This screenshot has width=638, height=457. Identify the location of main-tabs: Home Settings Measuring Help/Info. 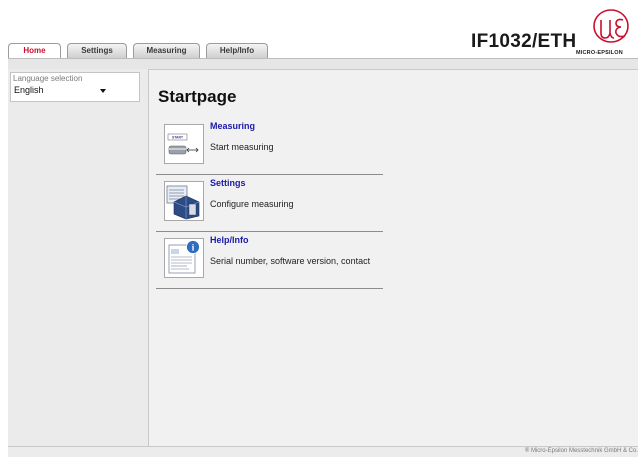
(141, 50).